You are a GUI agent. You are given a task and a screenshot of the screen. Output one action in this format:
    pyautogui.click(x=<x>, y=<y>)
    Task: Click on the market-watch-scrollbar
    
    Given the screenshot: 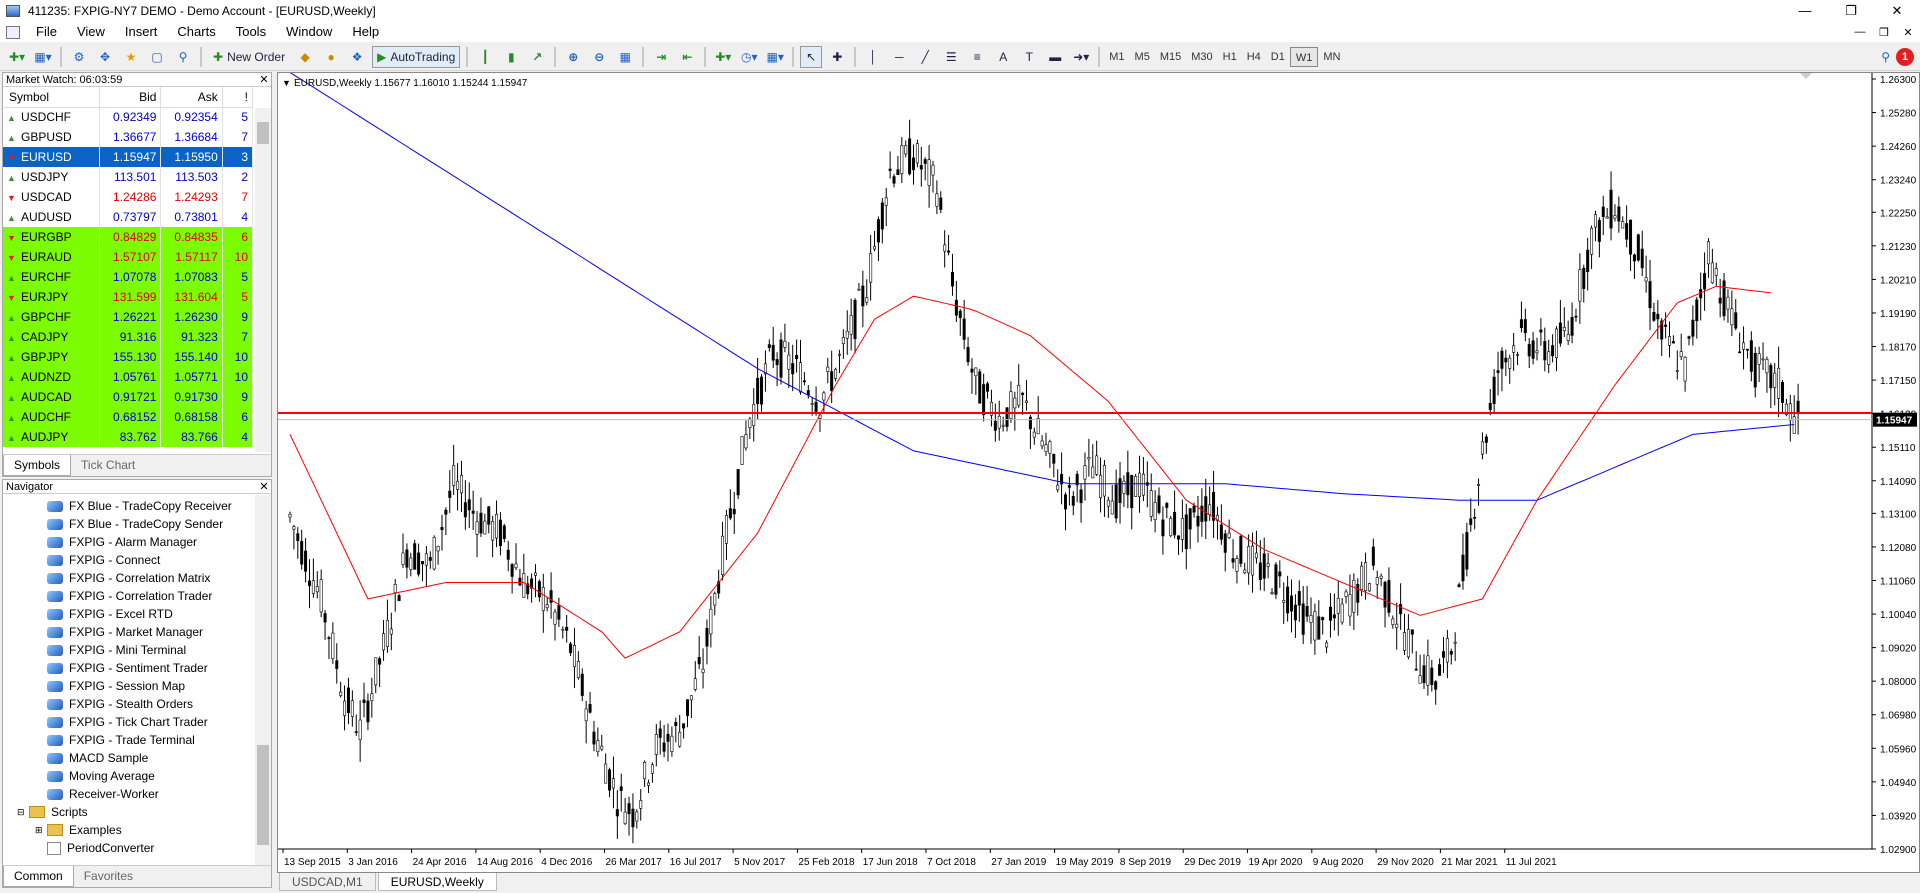 What is the action you would take?
    pyautogui.click(x=263, y=280)
    